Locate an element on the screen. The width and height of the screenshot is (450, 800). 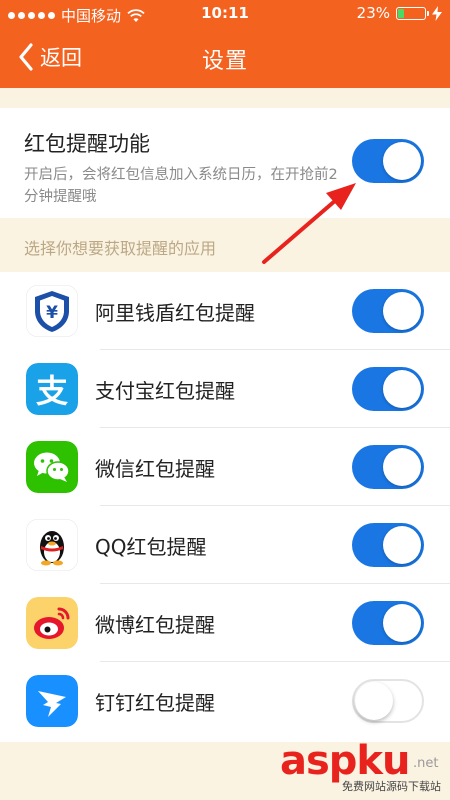
alipay-reminder-toggle is located at coordinates (388, 389).